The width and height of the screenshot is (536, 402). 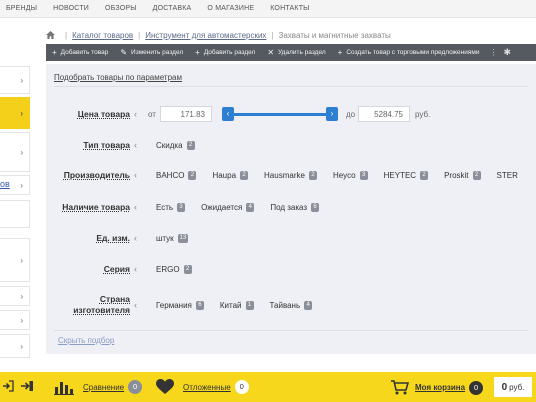 I want to click on deferred-label: Отложенные, so click(x=207, y=387).